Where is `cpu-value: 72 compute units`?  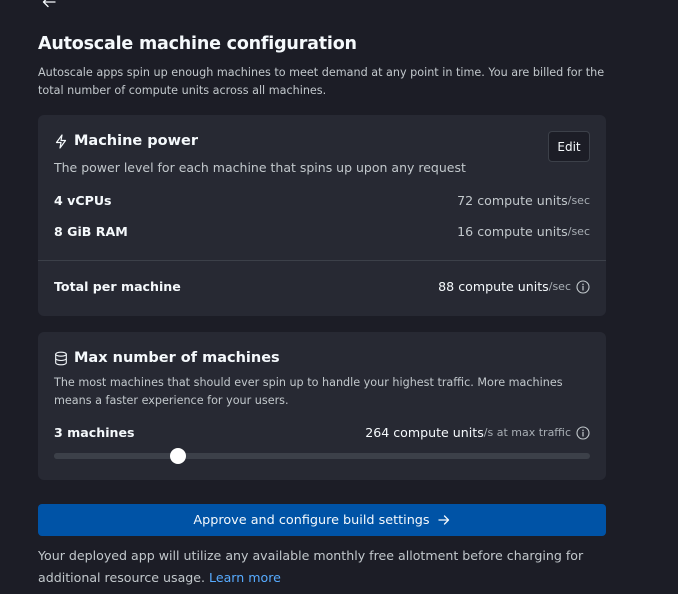 cpu-value: 72 compute units is located at coordinates (512, 200).